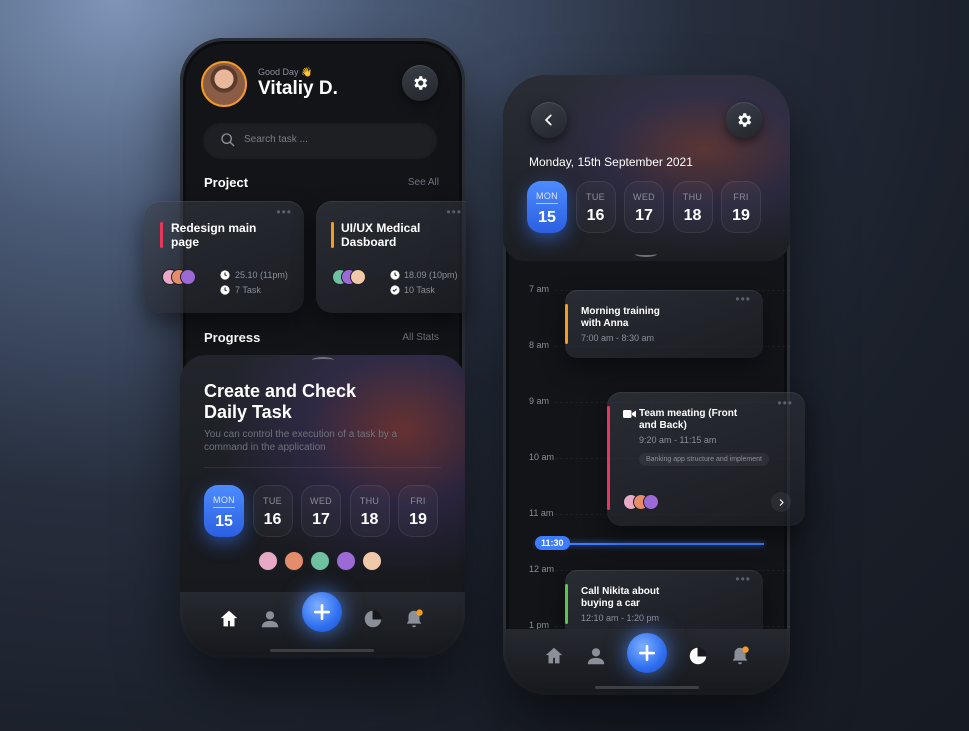  I want to click on hour-label: 8 am, so click(539, 345).